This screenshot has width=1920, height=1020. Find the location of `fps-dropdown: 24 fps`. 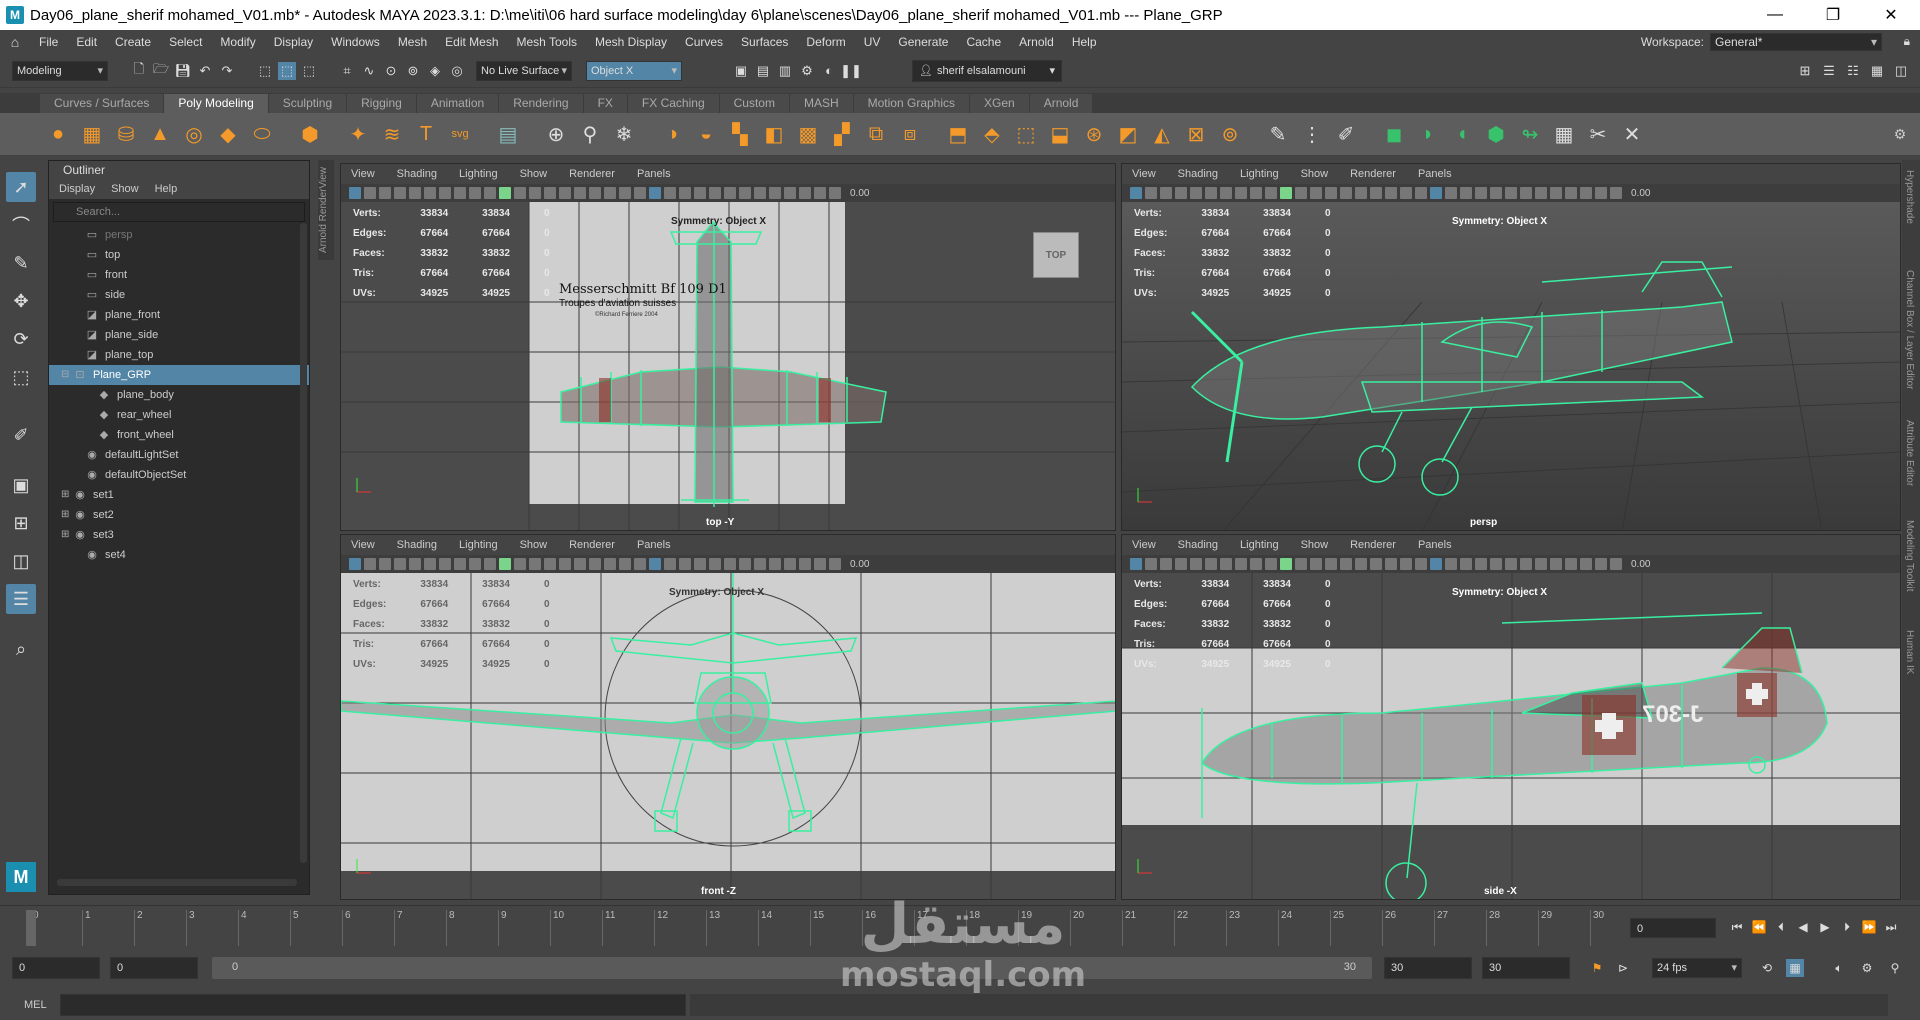

fps-dropdown: 24 fps is located at coordinates (1697, 968).